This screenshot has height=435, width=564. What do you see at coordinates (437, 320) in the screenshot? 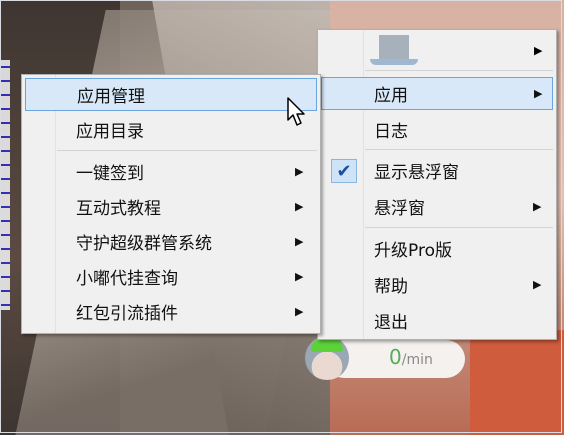
I see `menu-item-exit: 退出` at bounding box center [437, 320].